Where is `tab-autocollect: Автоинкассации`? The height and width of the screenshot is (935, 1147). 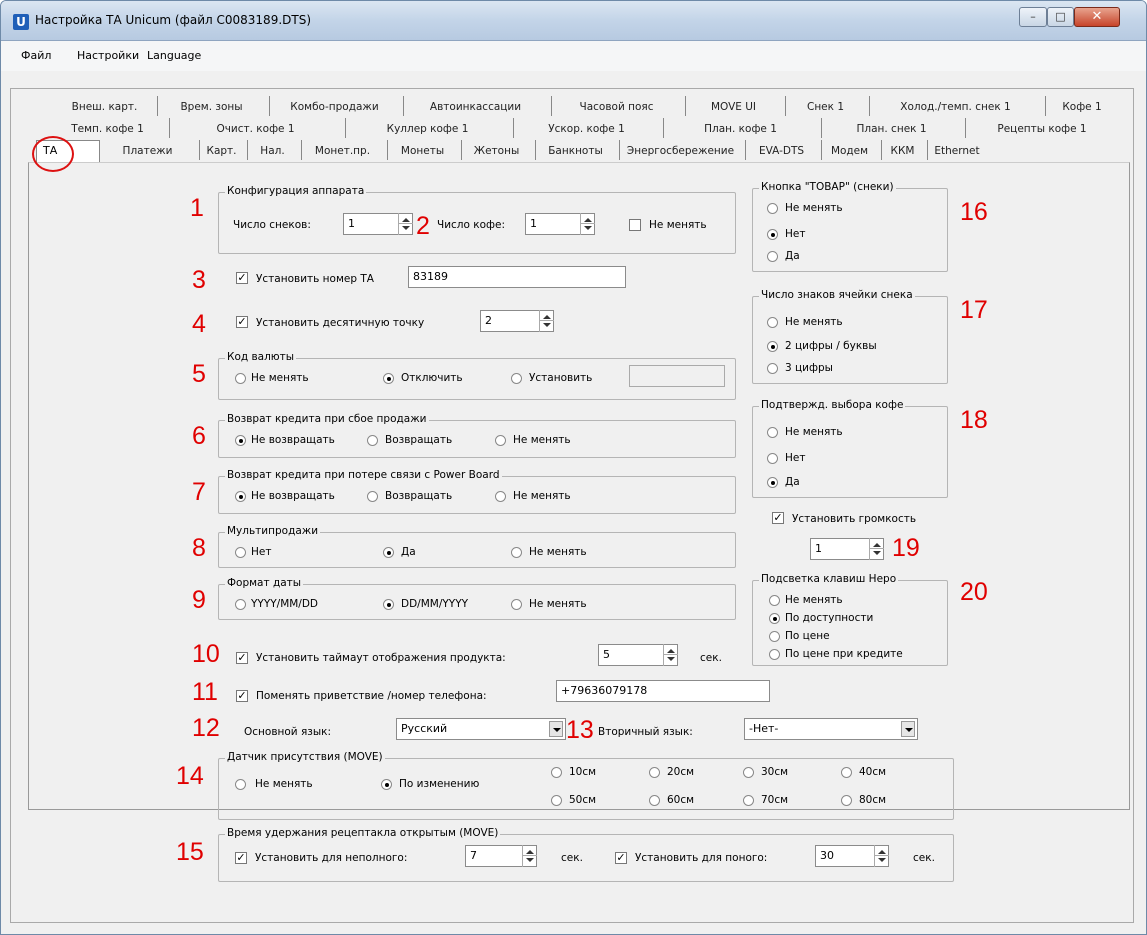 tab-autocollect: Автоинкассации is located at coordinates (478, 106).